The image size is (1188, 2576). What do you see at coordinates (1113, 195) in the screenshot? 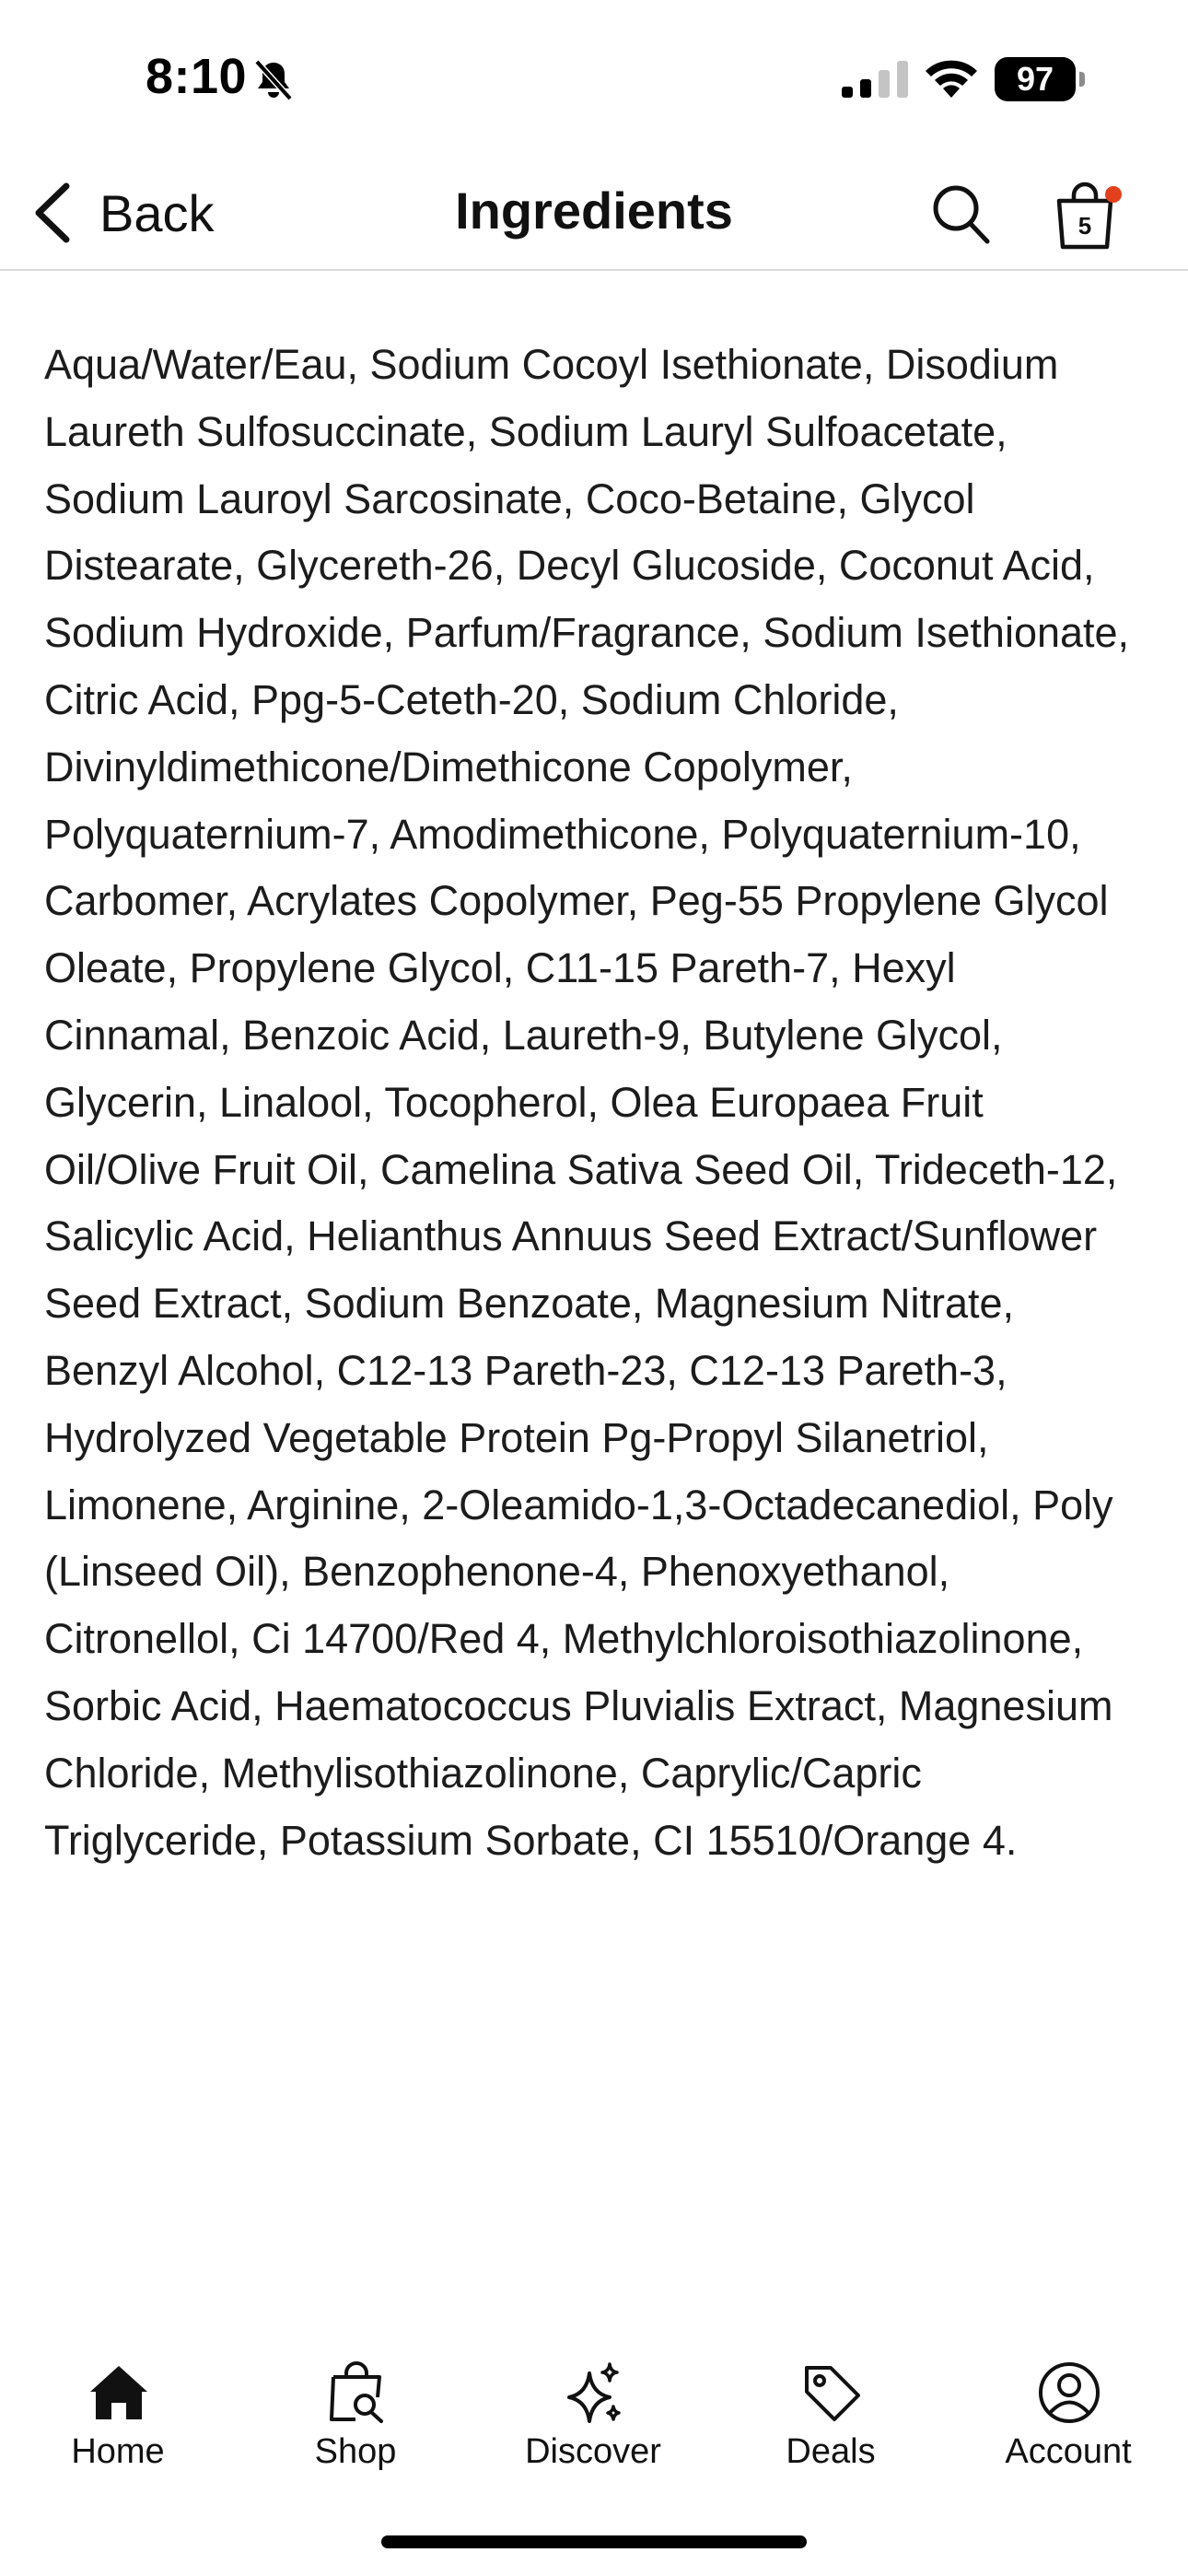
I see `cart-badge-dot` at bounding box center [1113, 195].